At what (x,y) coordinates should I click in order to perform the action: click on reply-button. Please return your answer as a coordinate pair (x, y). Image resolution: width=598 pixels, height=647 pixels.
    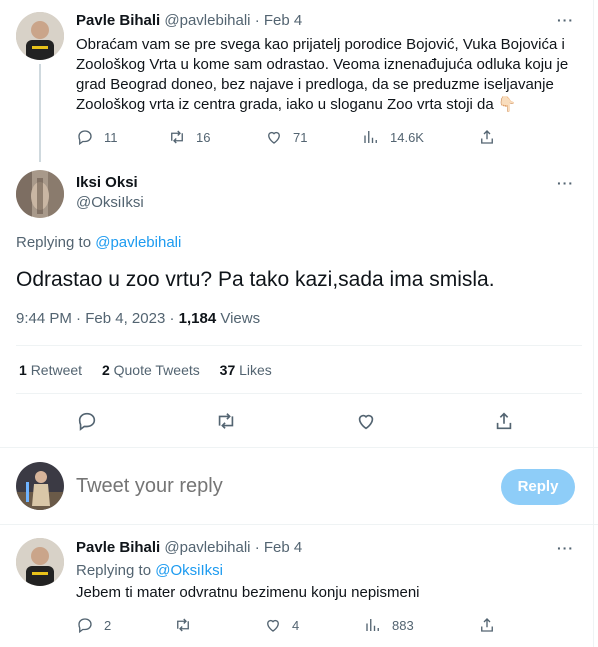
    Looking at the image, I should click on (87, 421).